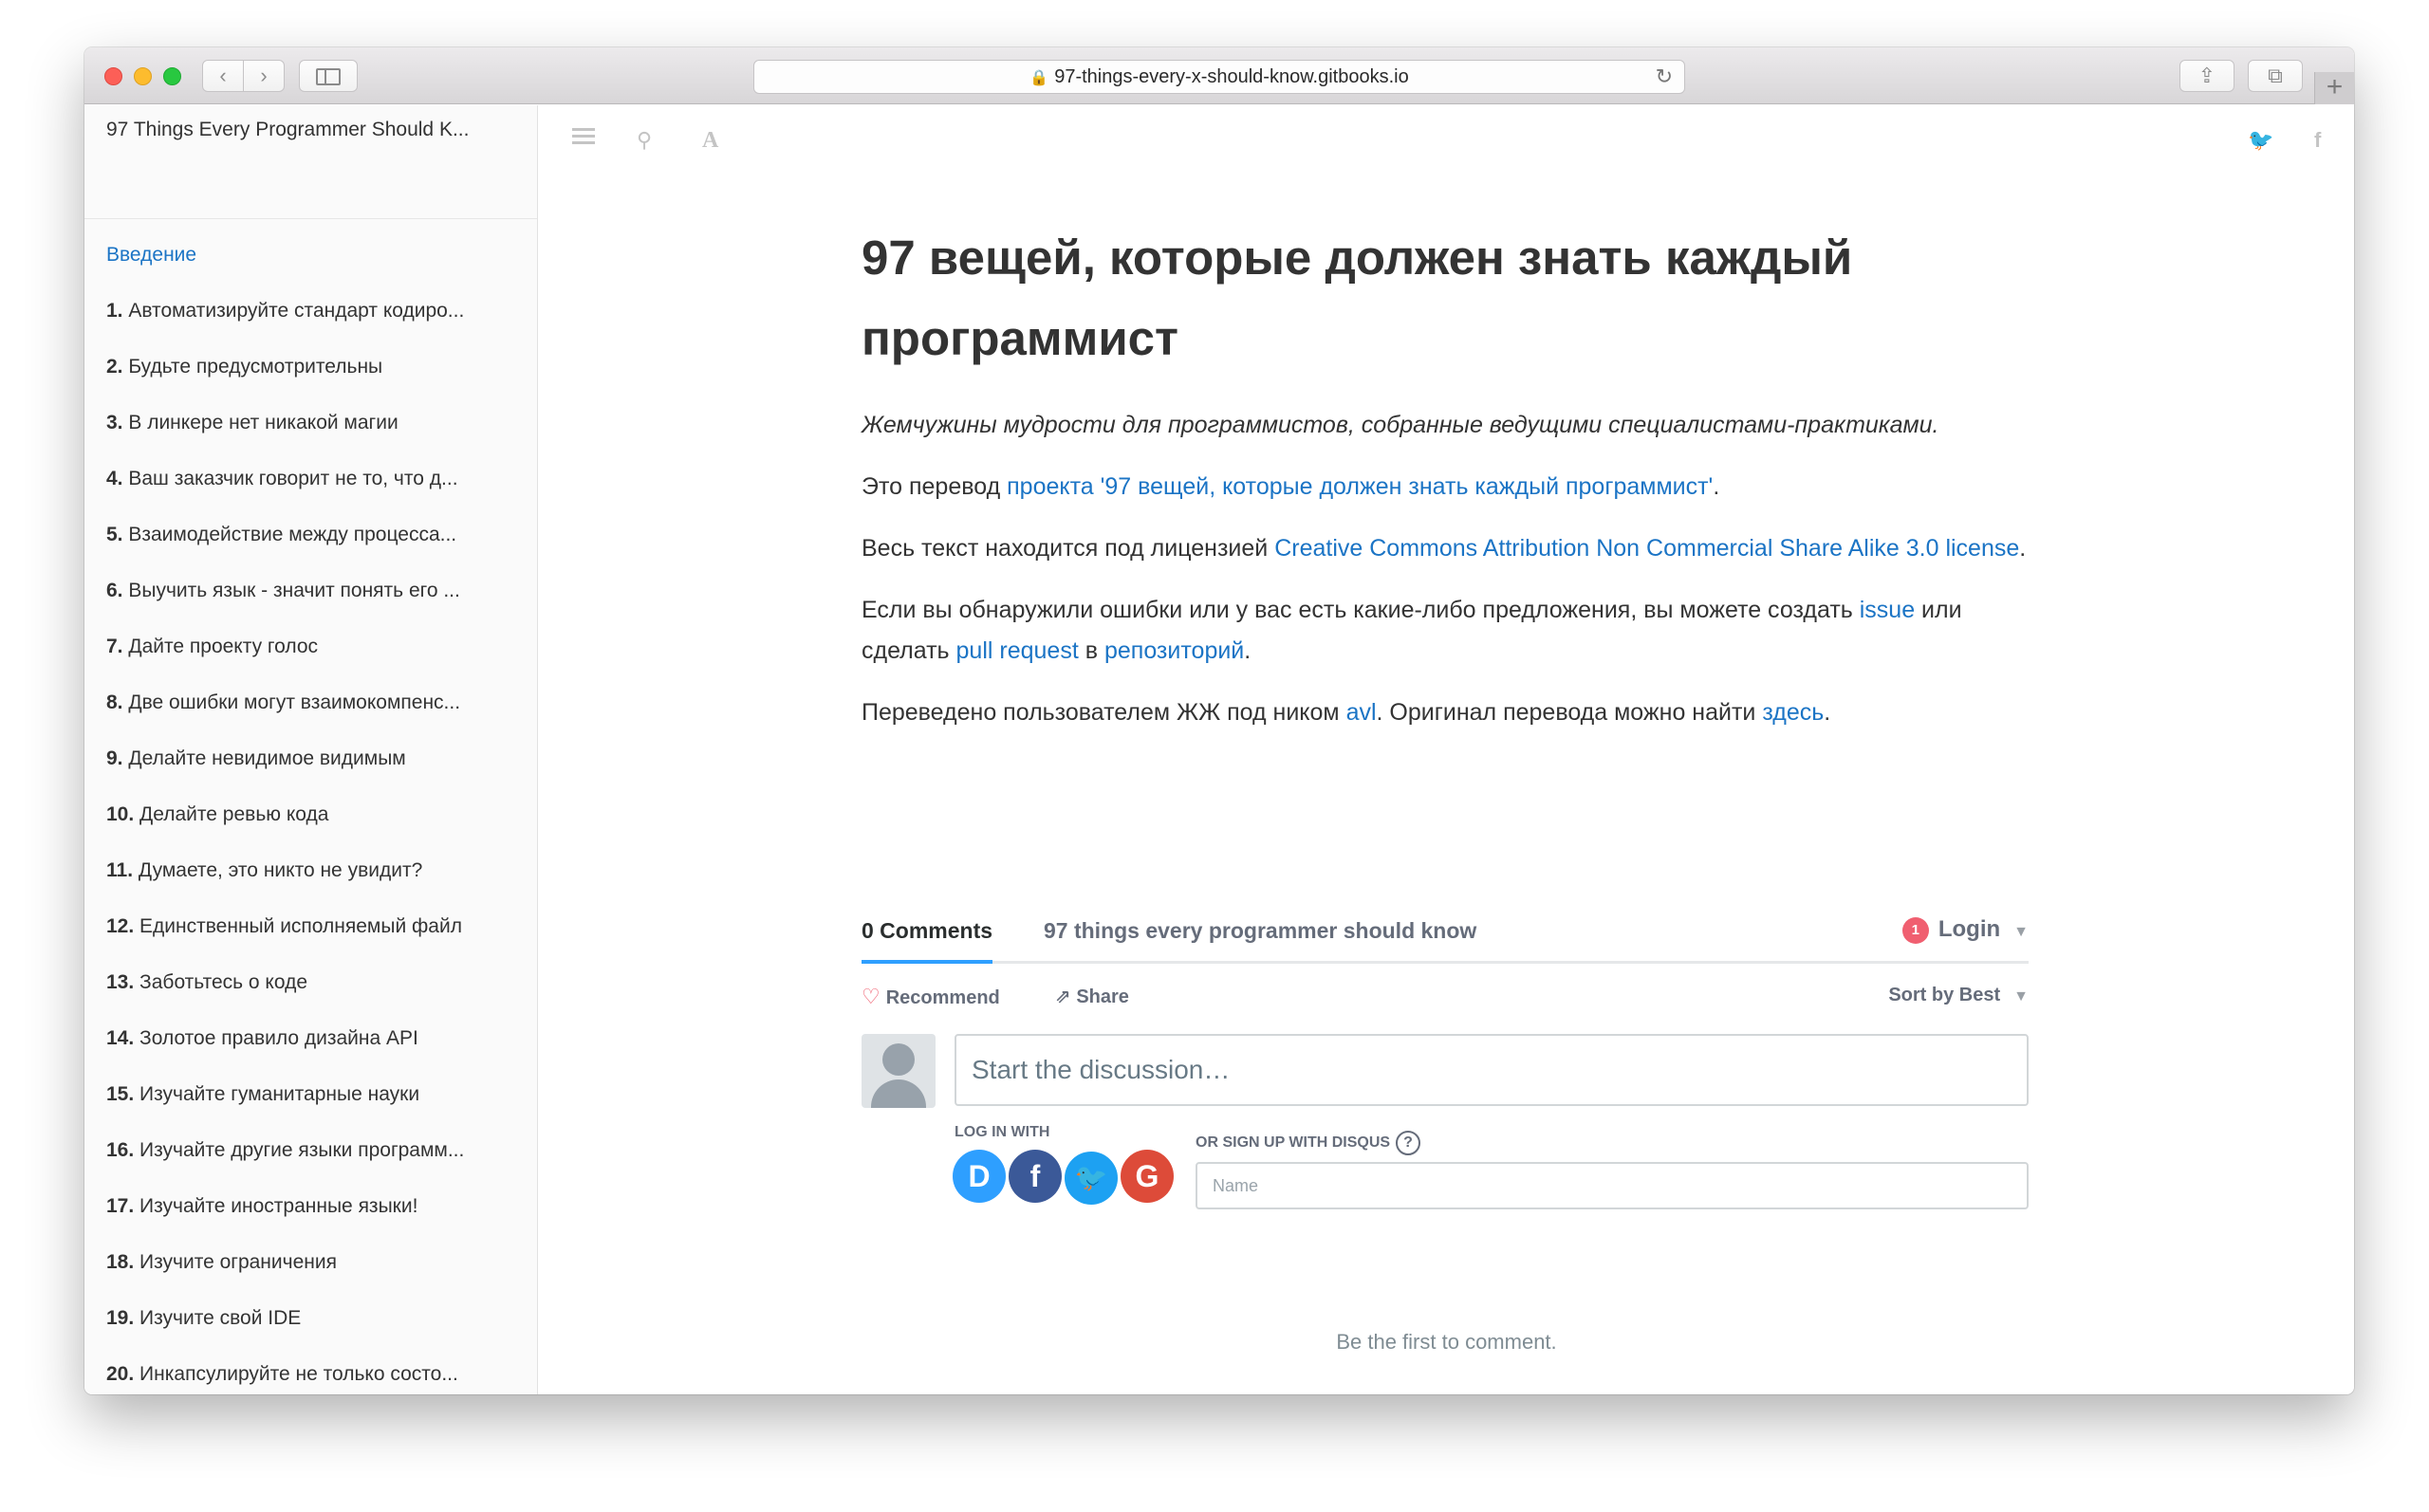 This screenshot has width=2429, height=1512. I want to click on sidebar-item-13: 13. Заботьтесь о коде, so click(317, 1000).